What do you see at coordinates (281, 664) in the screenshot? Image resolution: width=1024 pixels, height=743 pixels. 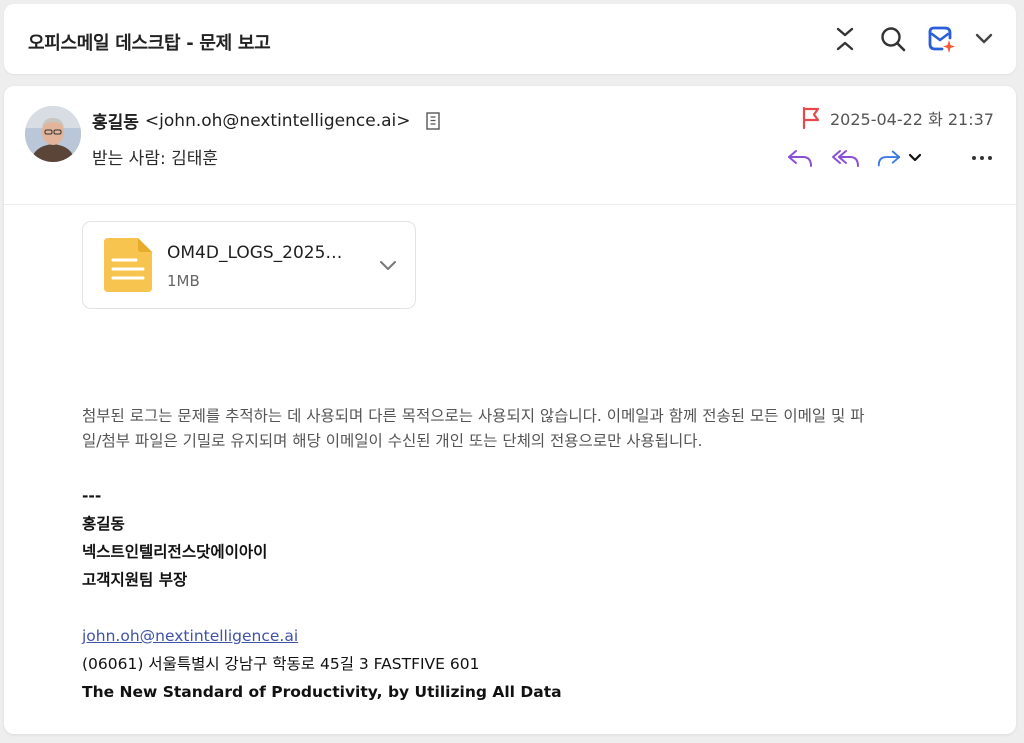 I see `signature-address: (06061) 서울특별시 강남구 학동로 45길 3 FASTFIVE 601` at bounding box center [281, 664].